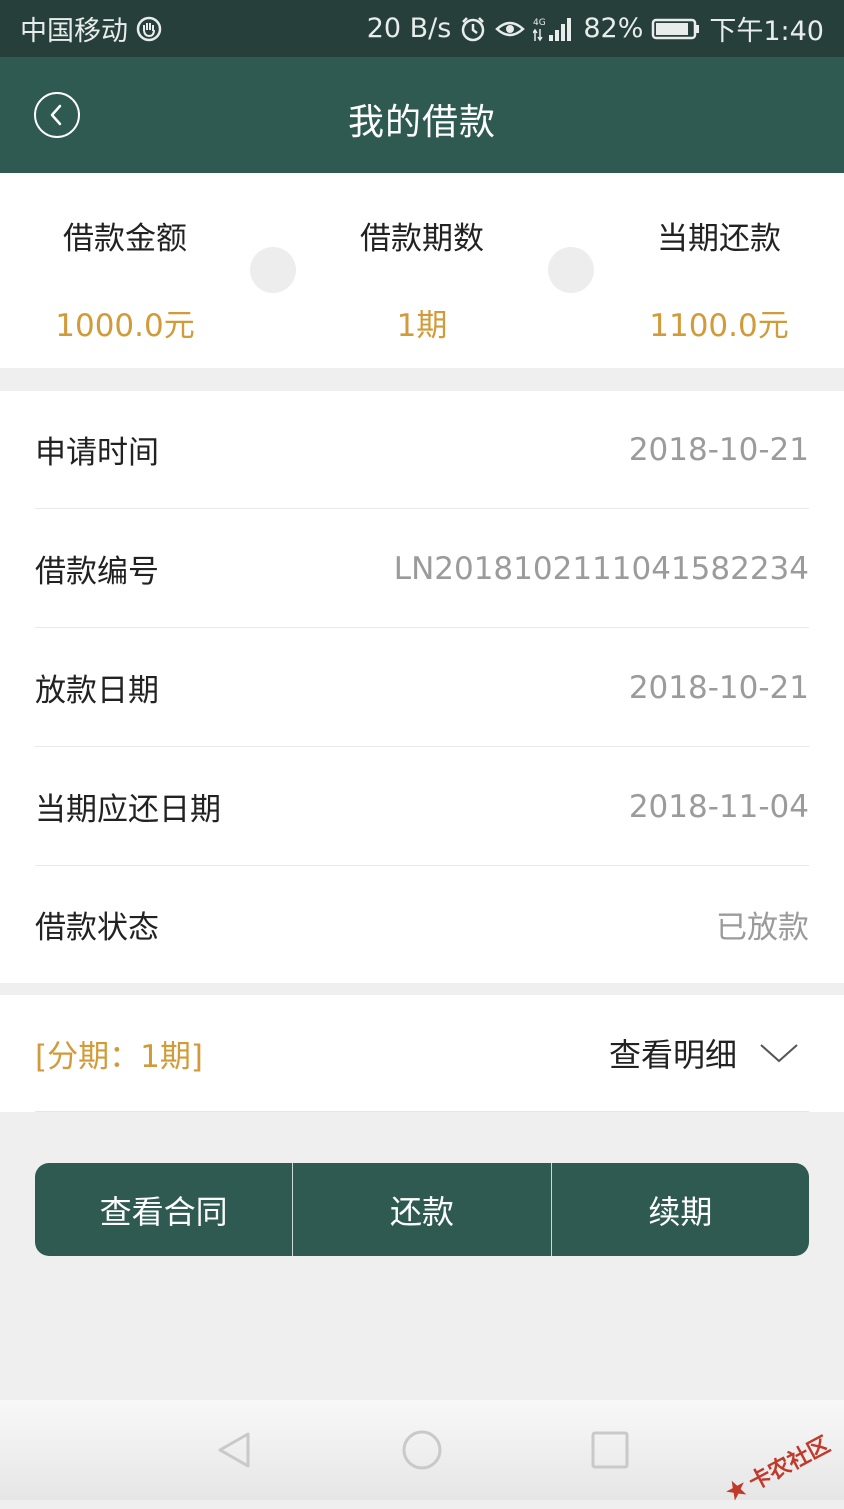 This screenshot has height=1509, width=844. I want to click on star-logo-icon, so click(736, 1490).